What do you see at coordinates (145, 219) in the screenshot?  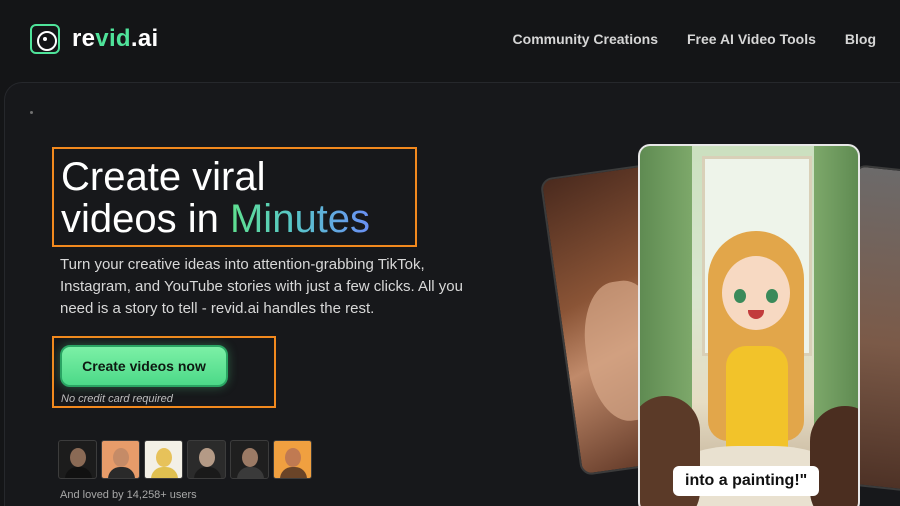 I see `hero-title-line2: videos in` at bounding box center [145, 219].